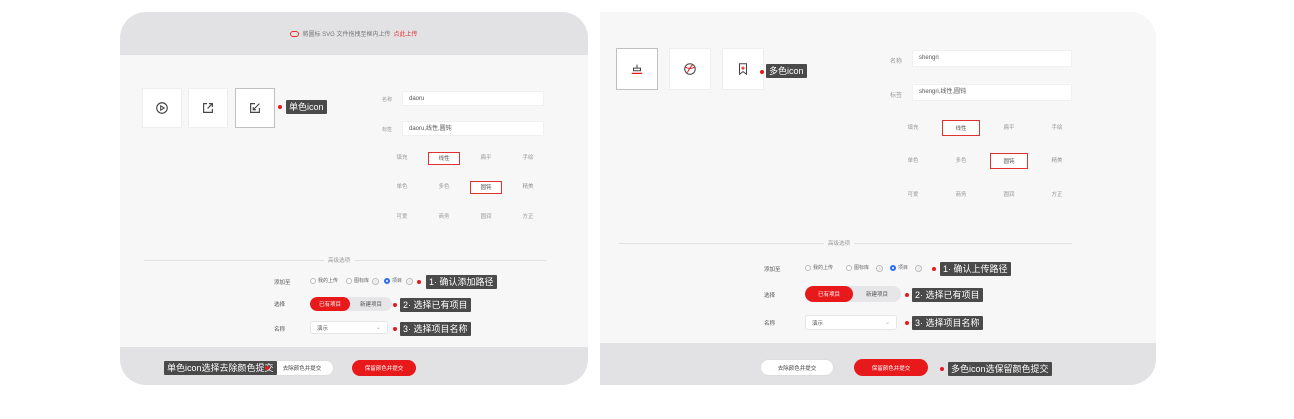  What do you see at coordinates (295, 33) in the screenshot?
I see `cloud-upload-icon` at bounding box center [295, 33].